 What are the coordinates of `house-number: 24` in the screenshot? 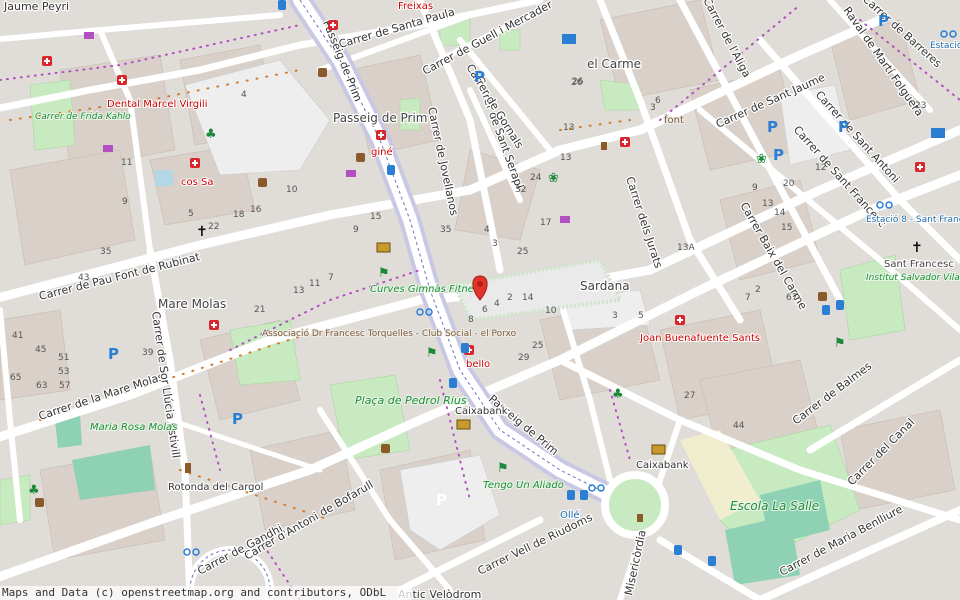 It's located at (536, 178).